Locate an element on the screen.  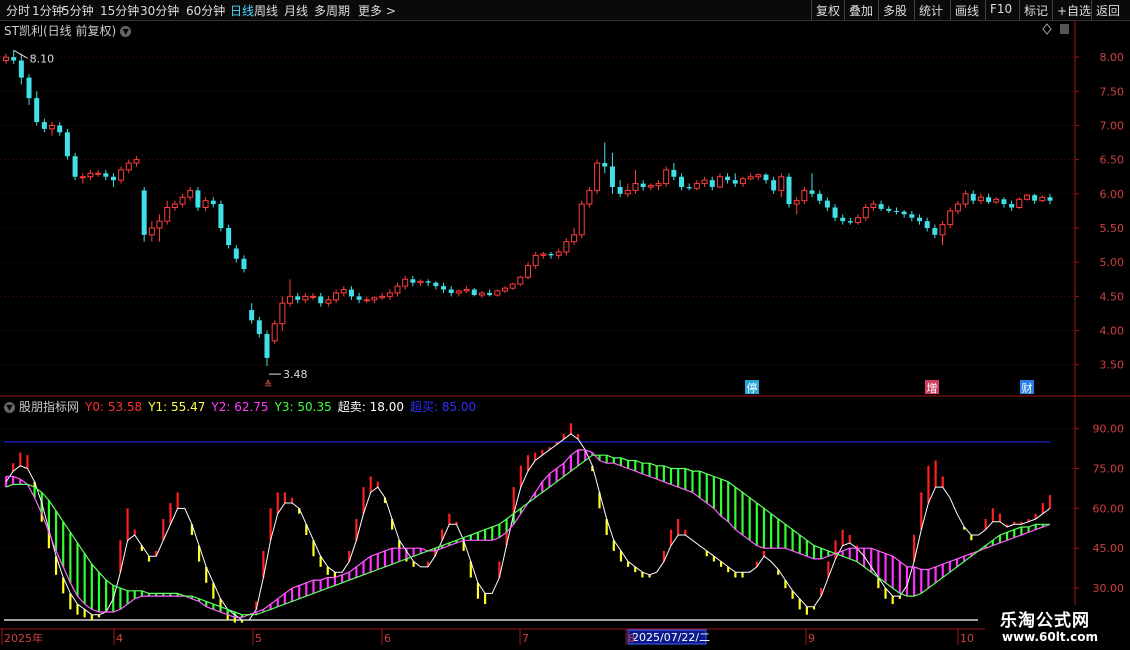
indicator-y-tick-label: 90.00 is located at coordinates (1109, 429).